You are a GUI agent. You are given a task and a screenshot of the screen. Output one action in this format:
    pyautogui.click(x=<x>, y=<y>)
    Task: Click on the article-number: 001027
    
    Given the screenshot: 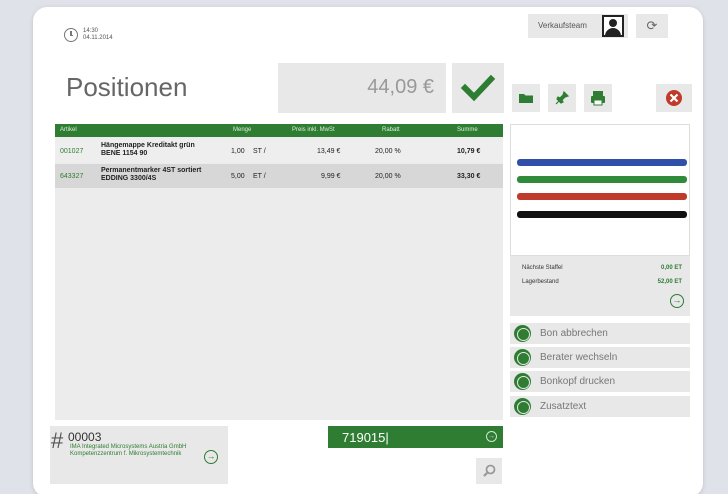 What is the action you would take?
    pyautogui.click(x=72, y=151)
    